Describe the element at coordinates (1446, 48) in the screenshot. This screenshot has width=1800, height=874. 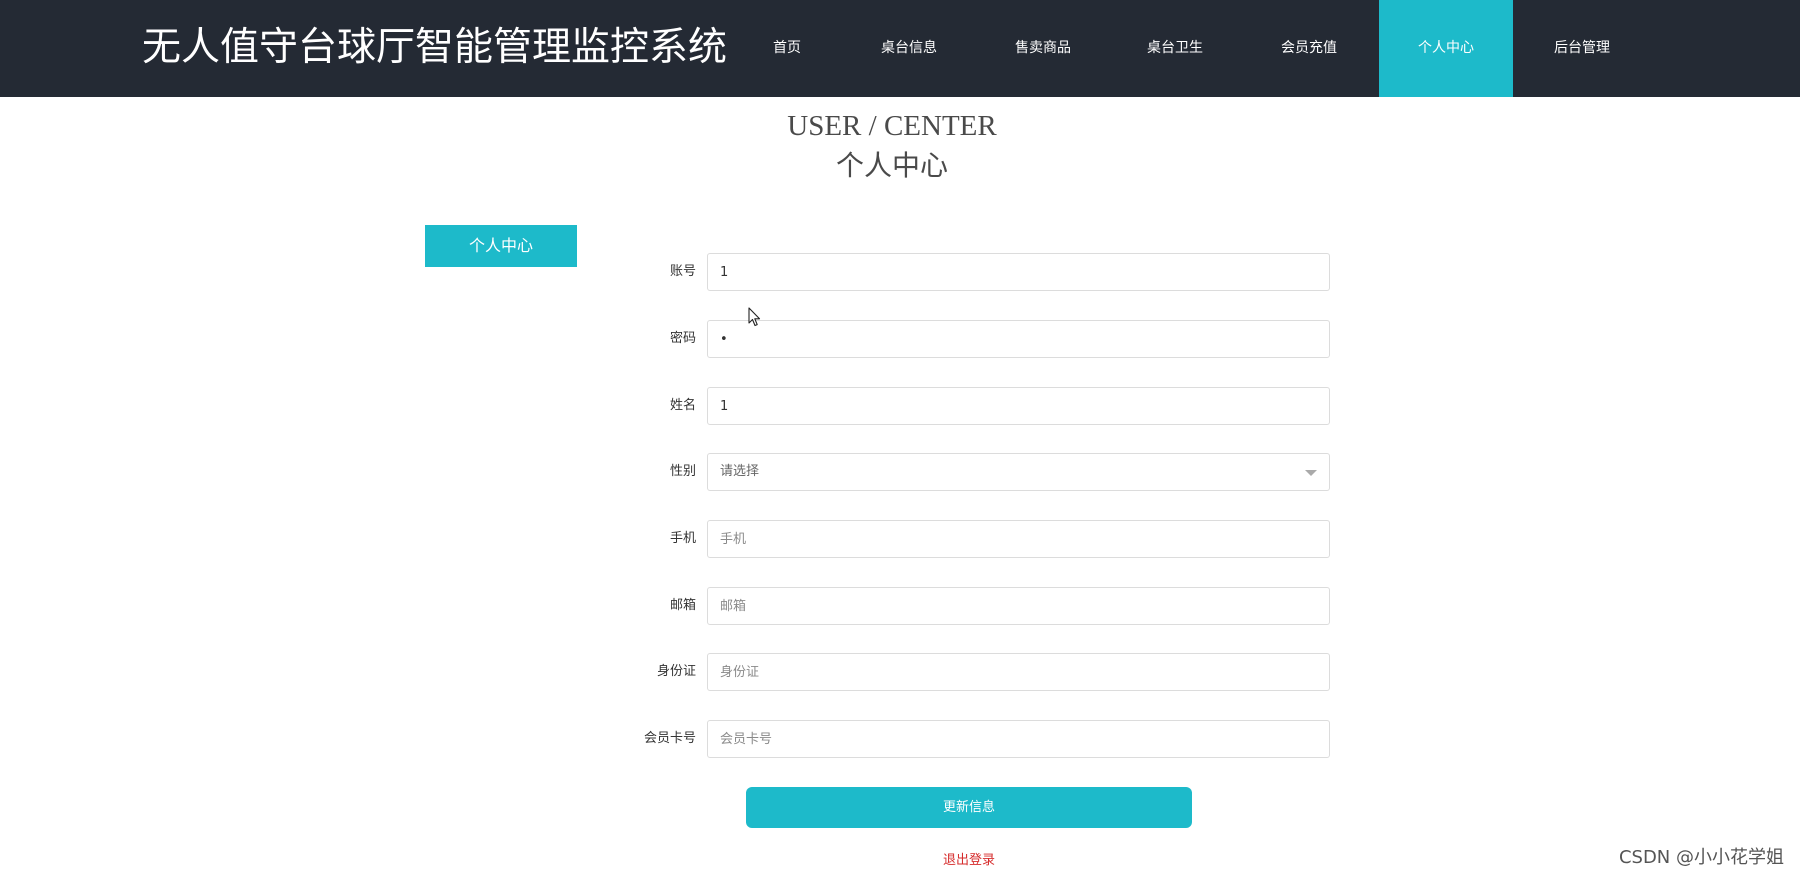
I see `nav-item-user-center: 个人中心` at that location.